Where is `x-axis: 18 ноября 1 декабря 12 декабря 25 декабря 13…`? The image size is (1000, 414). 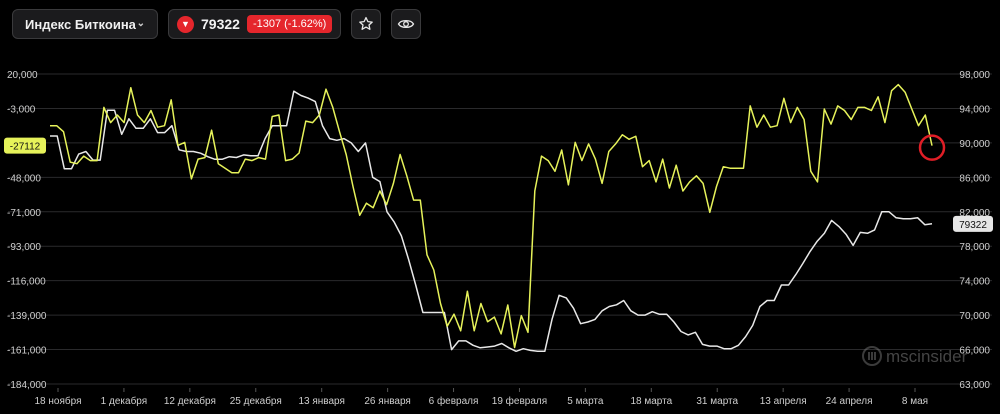
x-axis: 18 ноября 1 декабря 12 декабря 25 декабря 13… is located at coordinates (481, 397).